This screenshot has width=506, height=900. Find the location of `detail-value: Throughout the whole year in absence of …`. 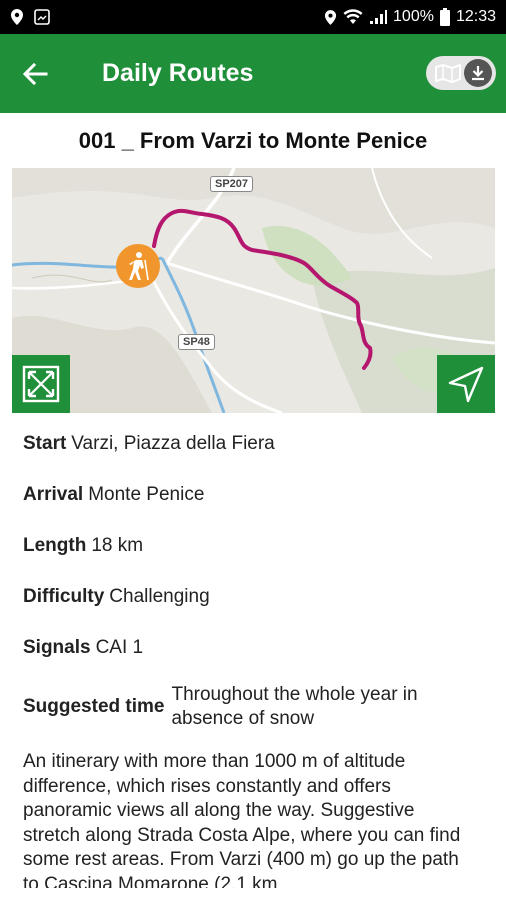

detail-value: Throughout the whole year in absence of … is located at coordinates (294, 706).